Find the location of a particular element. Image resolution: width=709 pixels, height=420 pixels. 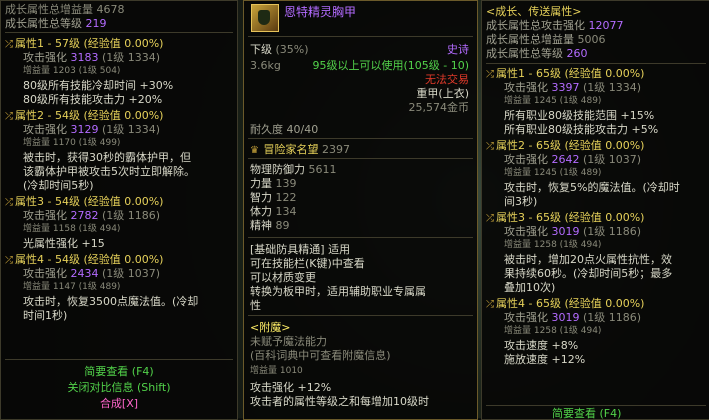

attr-effect: 攻击时，恢复5%的魔法值。(冷却时 is located at coordinates (592, 187).